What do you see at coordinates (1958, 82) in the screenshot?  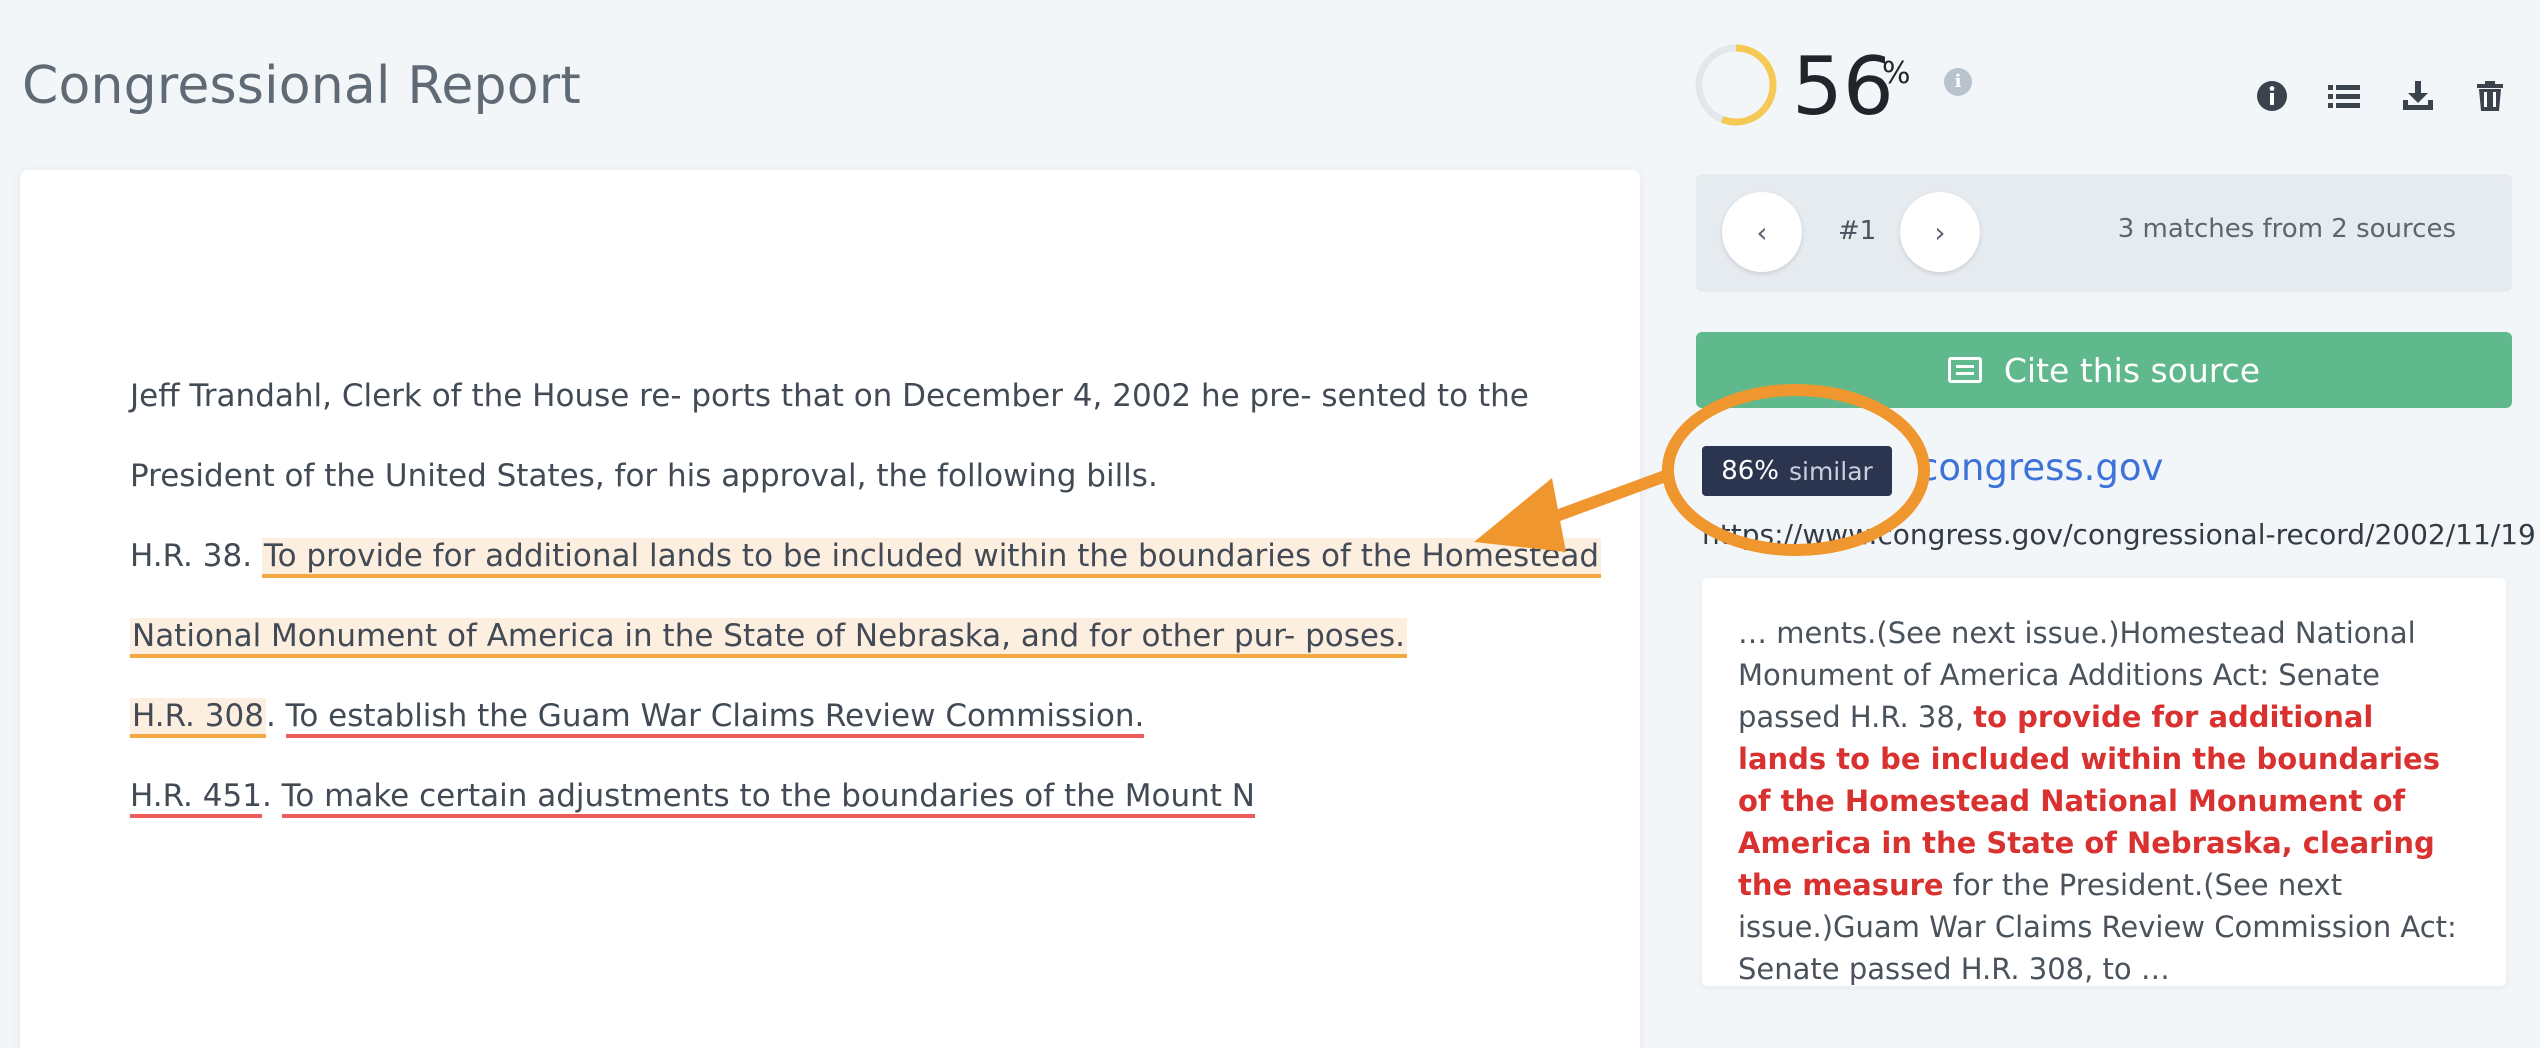 I see `score-info-icon: i` at bounding box center [1958, 82].